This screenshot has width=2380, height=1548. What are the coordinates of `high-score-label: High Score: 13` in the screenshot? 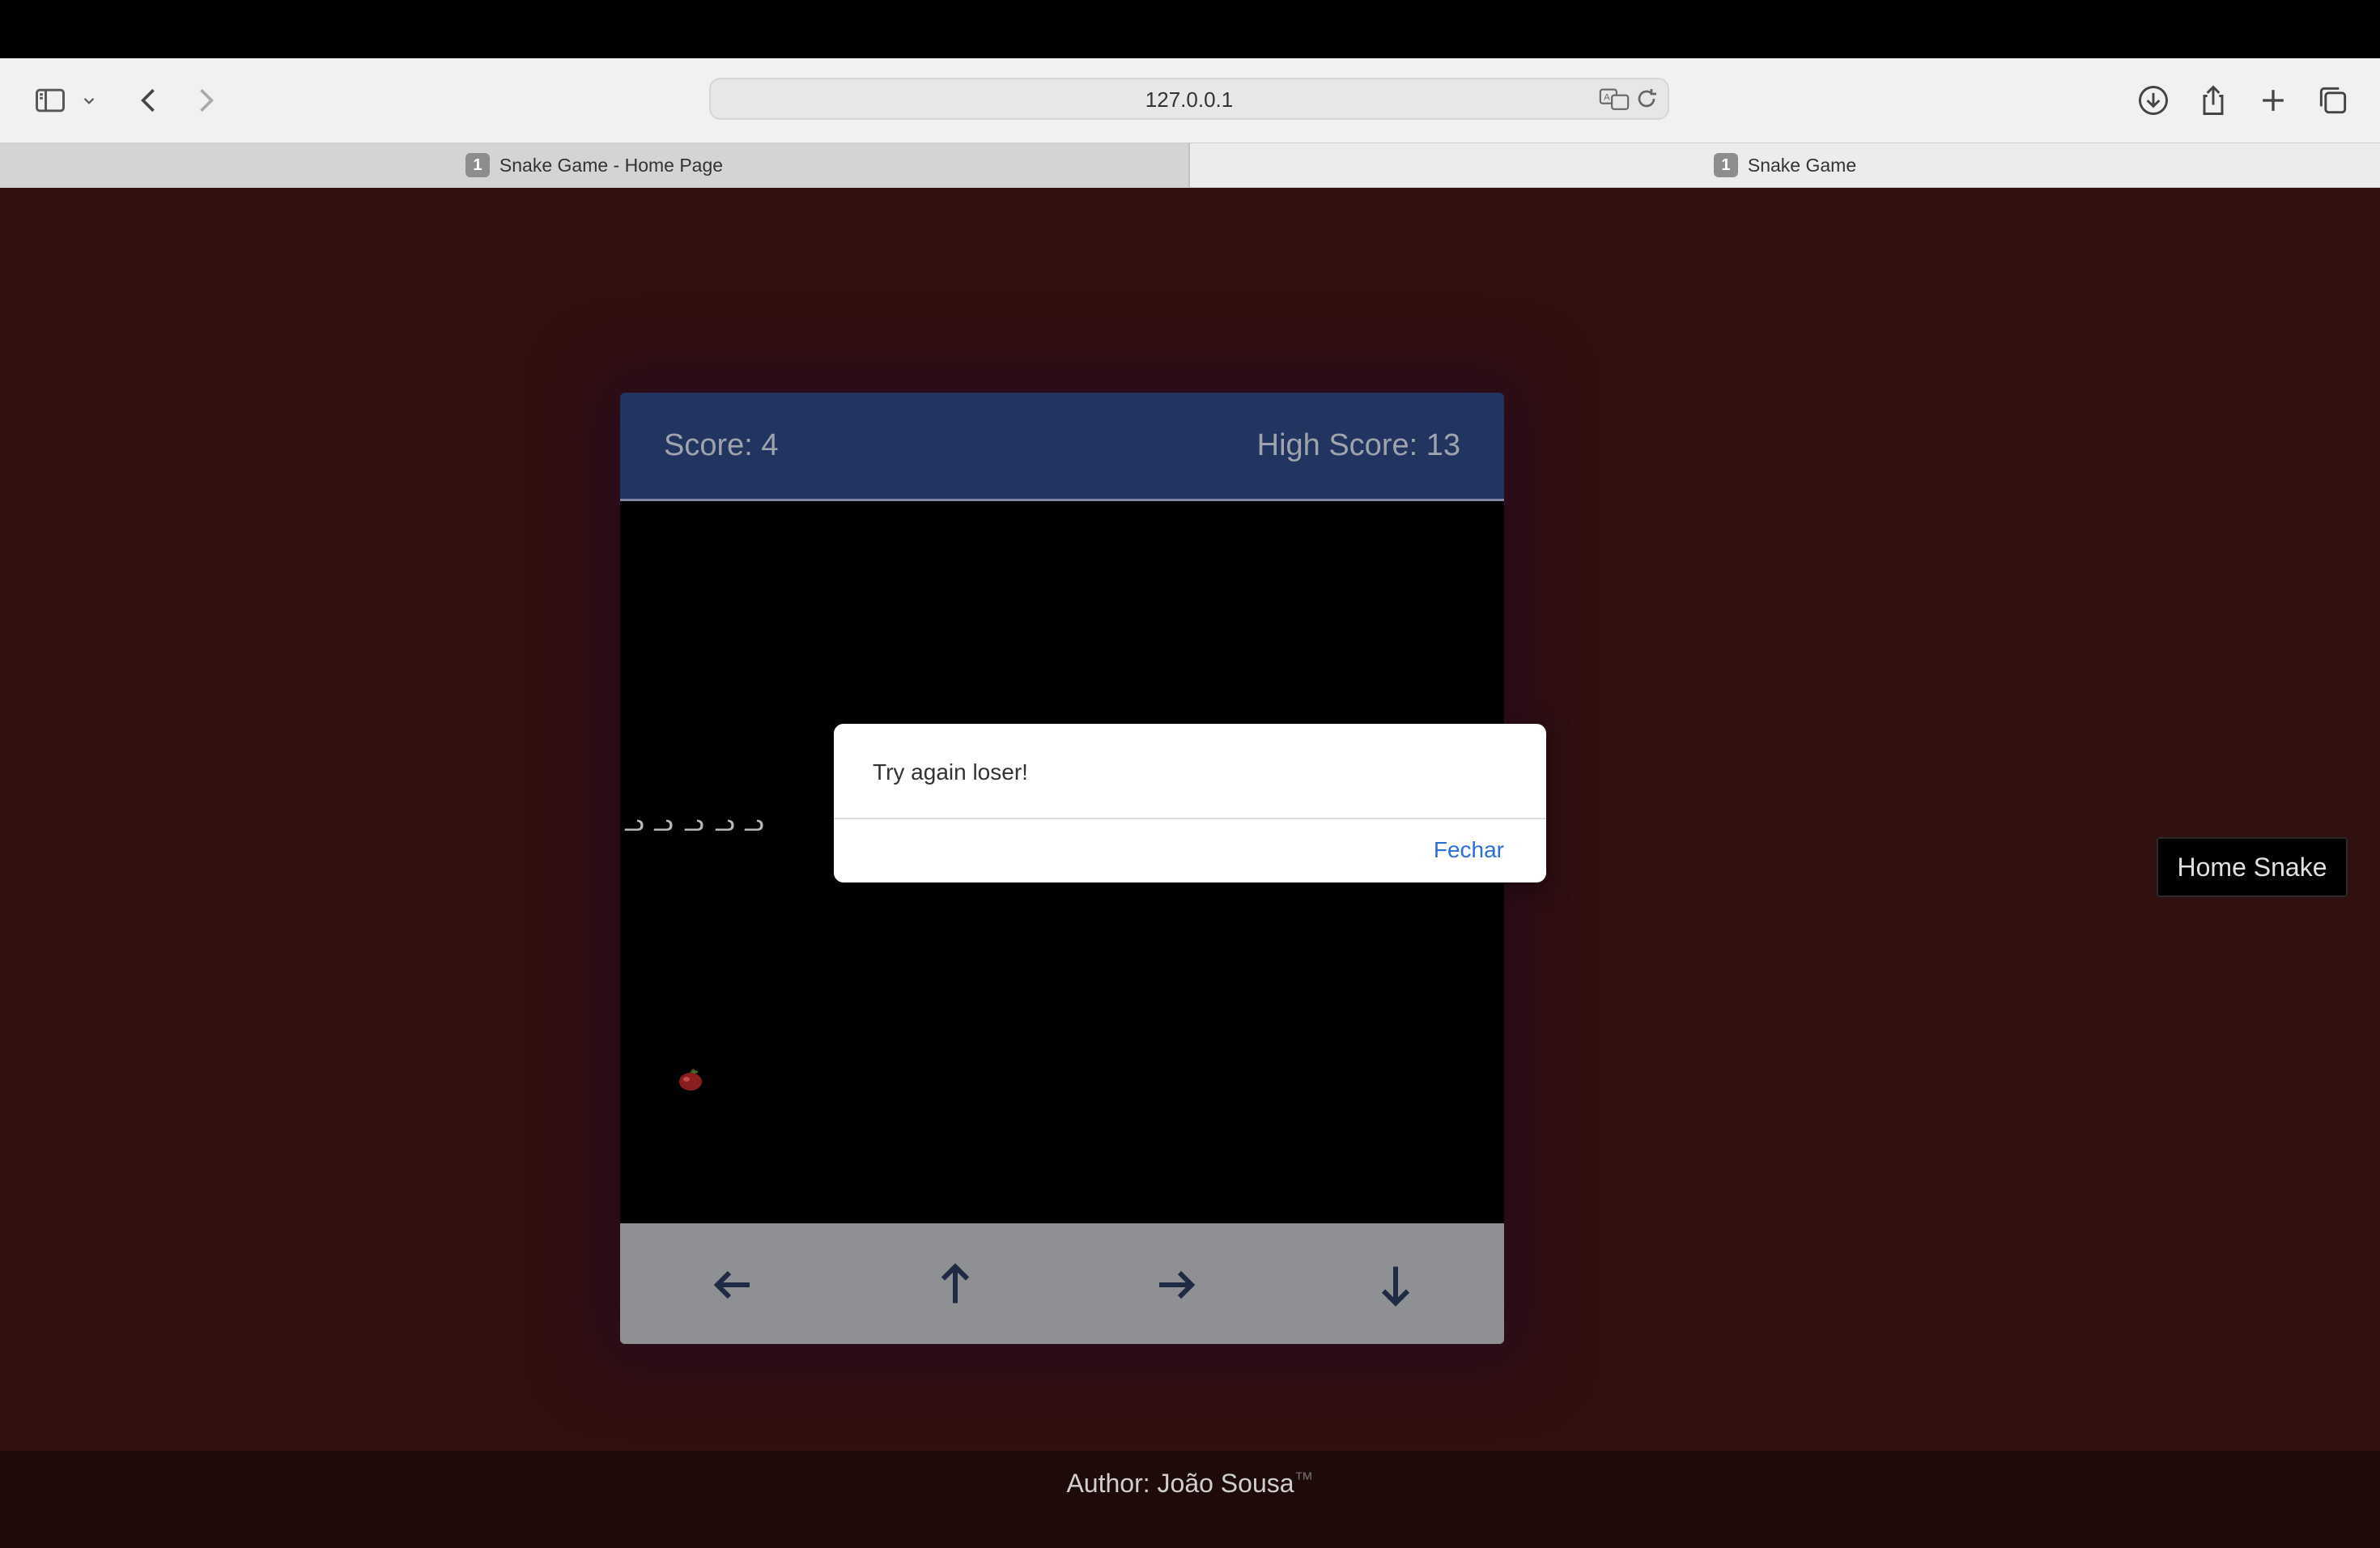 It's located at (1358, 445).